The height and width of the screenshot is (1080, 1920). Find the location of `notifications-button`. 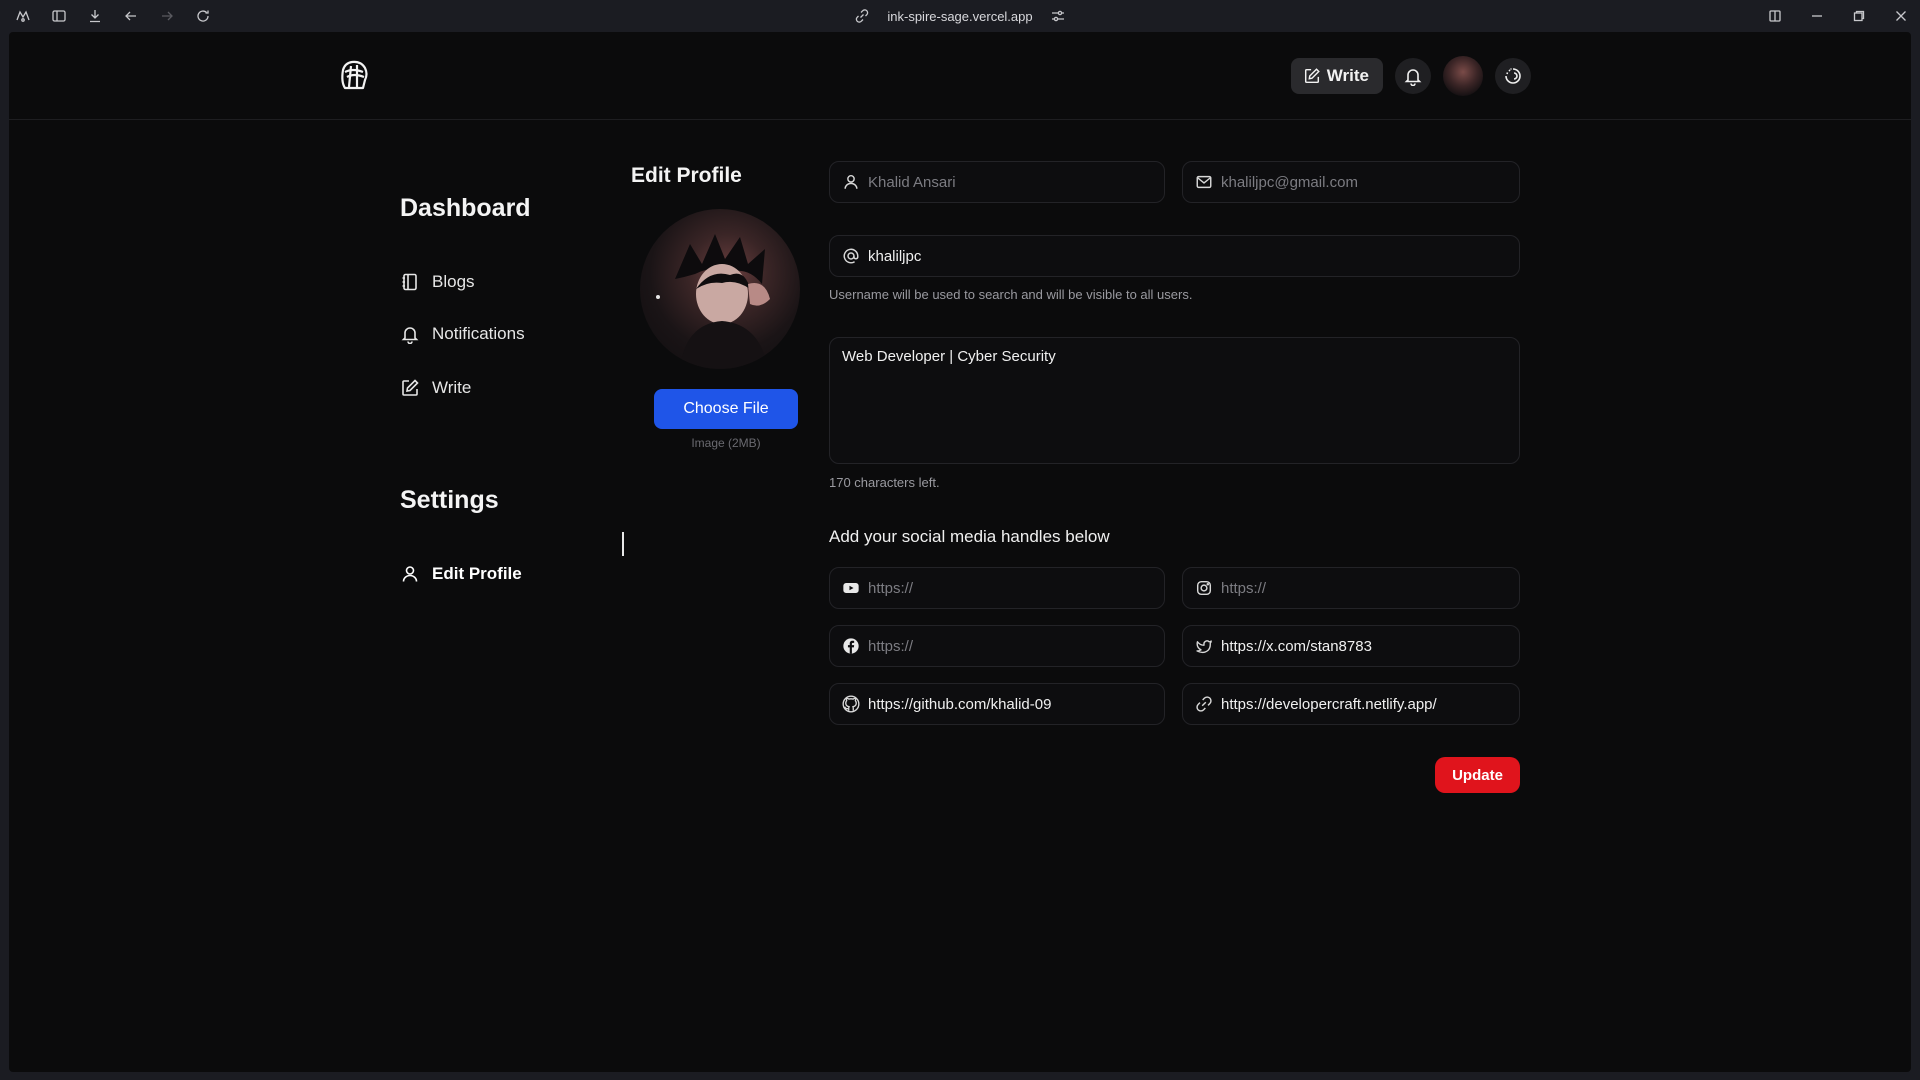

notifications-button is located at coordinates (1413, 76).